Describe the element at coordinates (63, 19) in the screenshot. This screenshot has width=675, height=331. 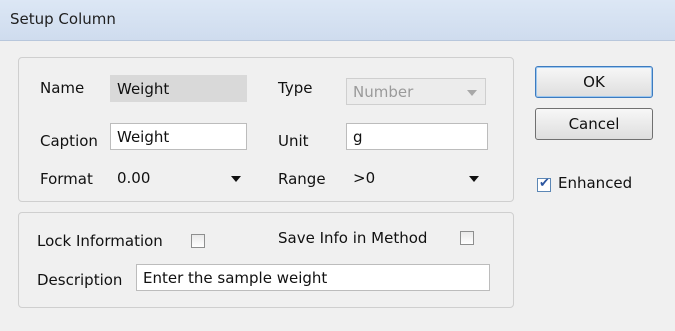
I see `window-title: Setup Column` at that location.